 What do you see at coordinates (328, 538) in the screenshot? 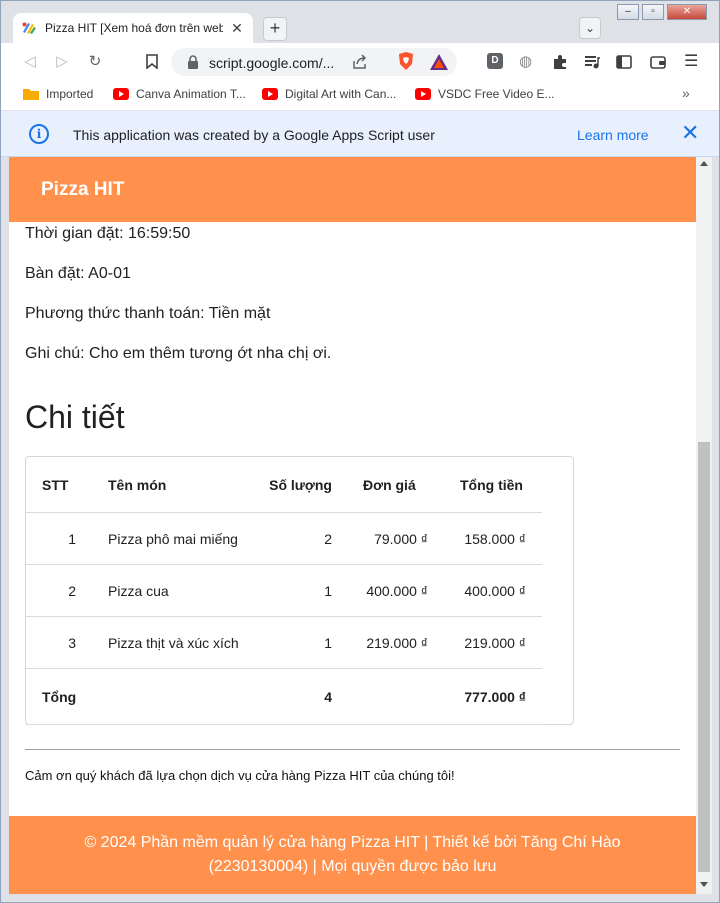
I see `cell-qty: 2` at bounding box center [328, 538].